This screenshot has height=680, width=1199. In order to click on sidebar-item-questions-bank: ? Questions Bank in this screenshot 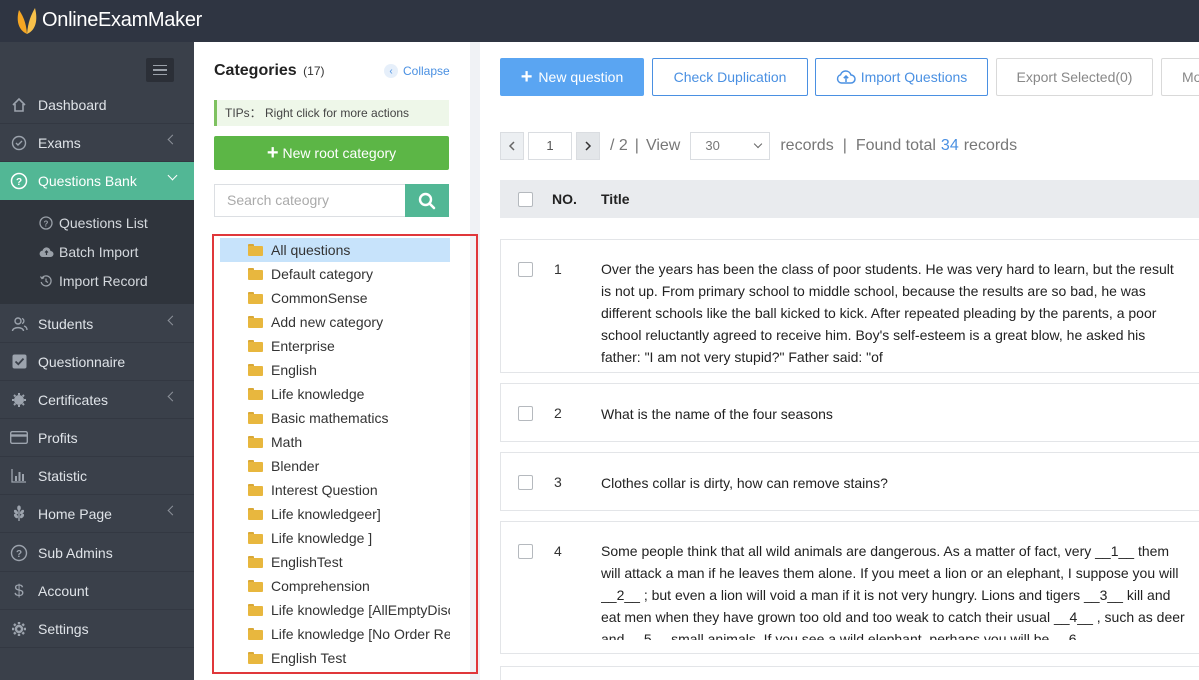, I will do `click(97, 181)`.